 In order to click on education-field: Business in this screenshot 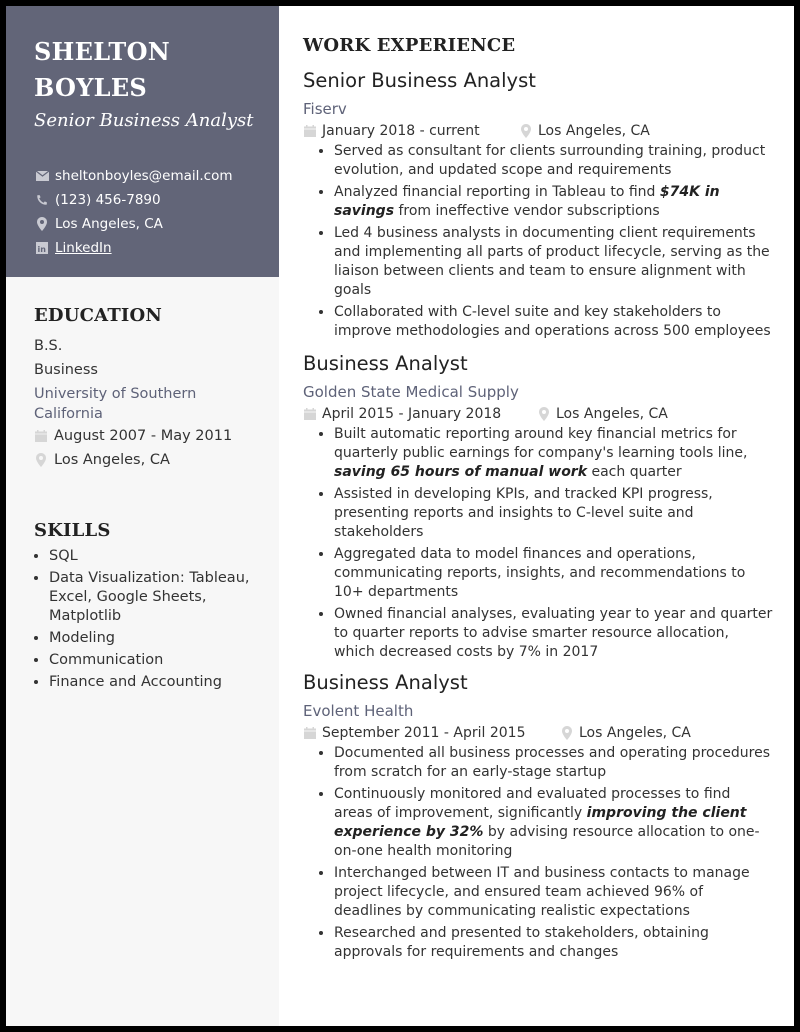, I will do `click(66, 370)`.